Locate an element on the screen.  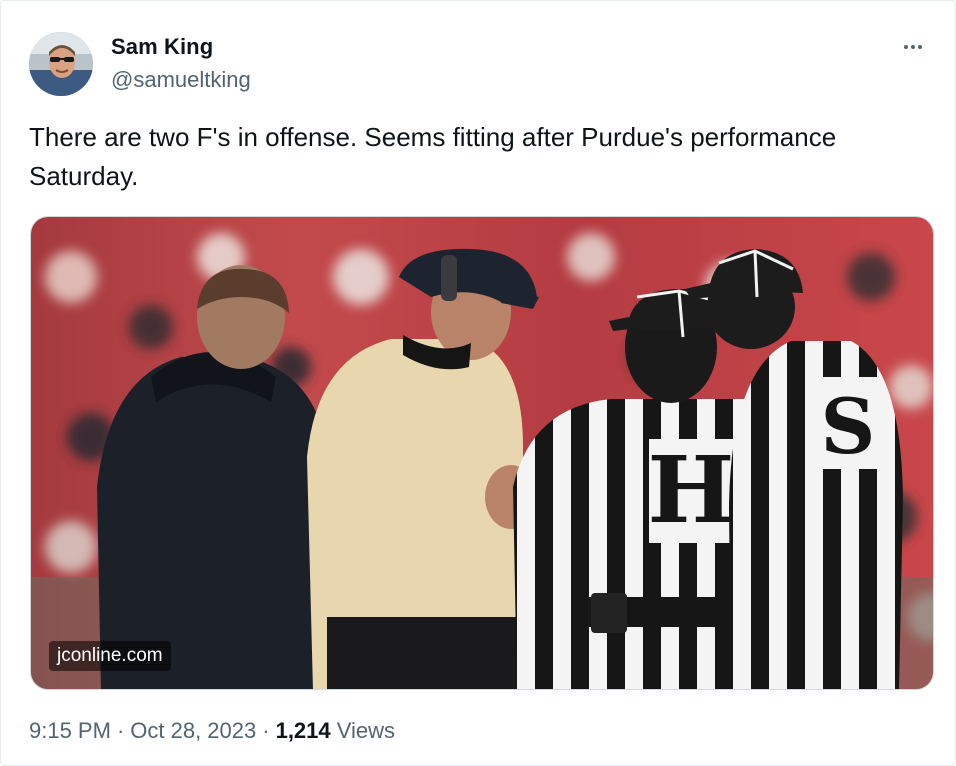
author-name: Sam King is located at coordinates (162, 47).